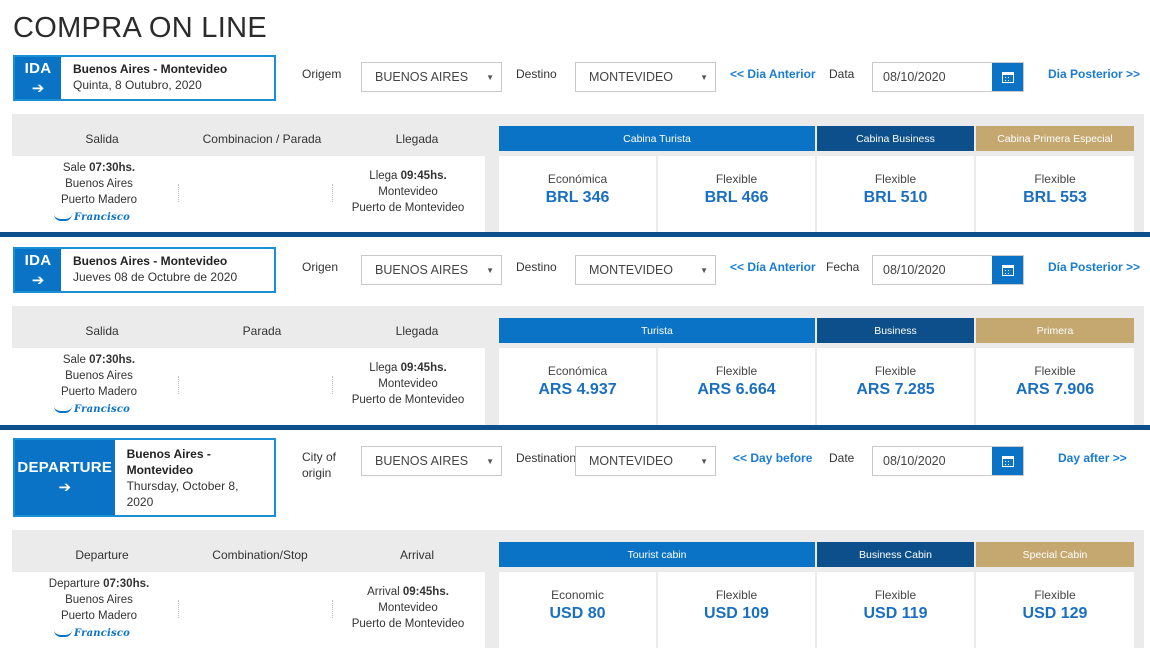 Image resolution: width=1150 pixels, height=650 pixels. What do you see at coordinates (74, 584) in the screenshot?
I see `departure-prefix: Departure` at bounding box center [74, 584].